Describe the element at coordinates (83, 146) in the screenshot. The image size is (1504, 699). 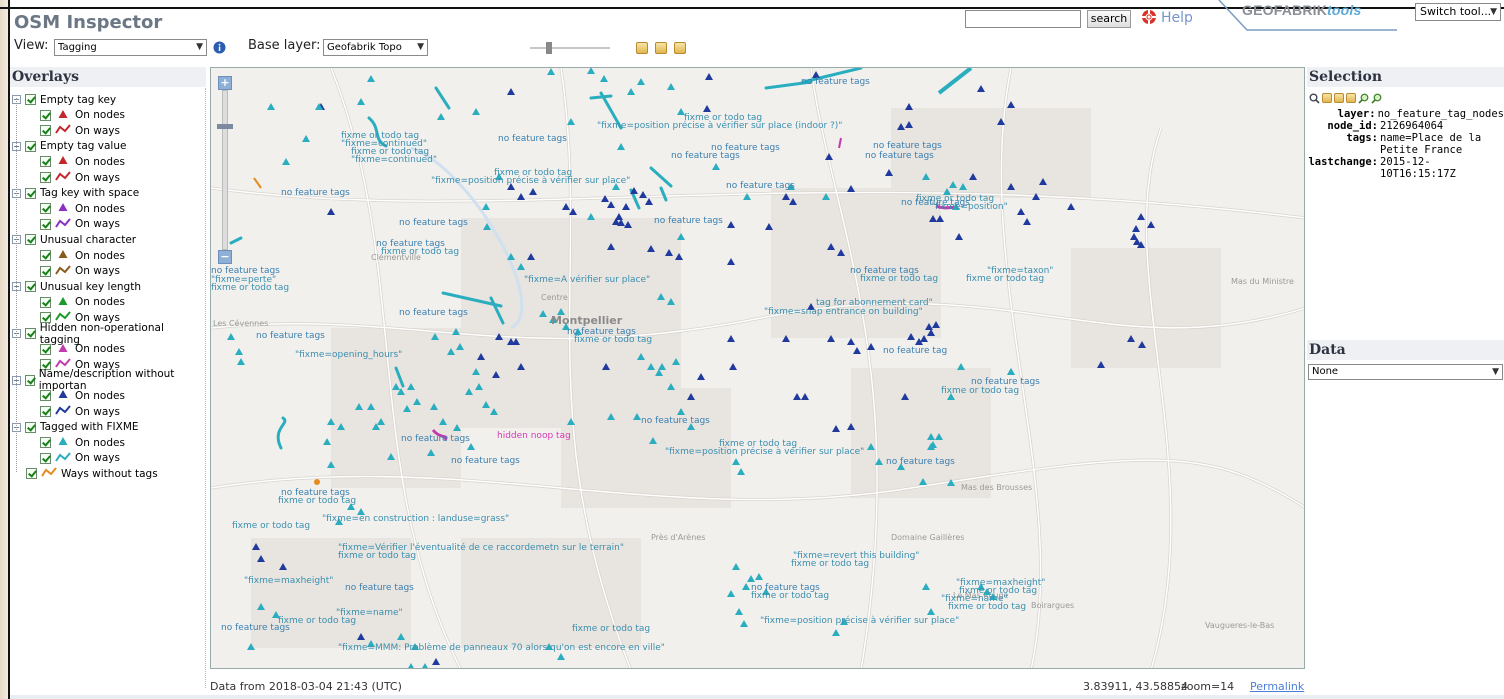
I see `overlay-group-label: Empty tag value` at that location.